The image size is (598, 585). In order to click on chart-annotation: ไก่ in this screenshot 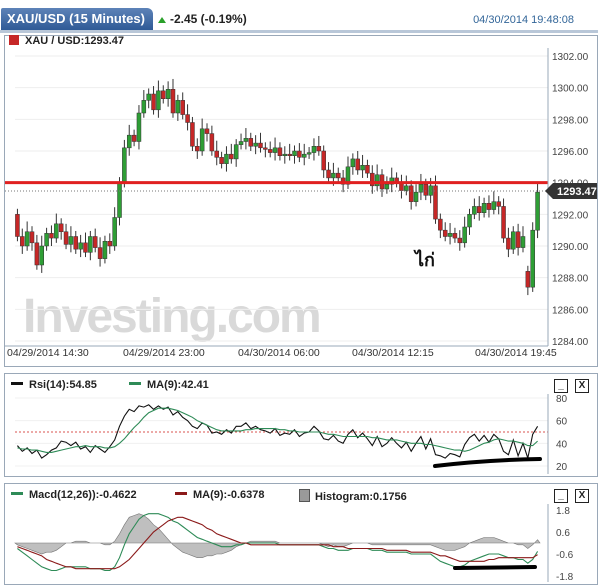, I will do `click(424, 259)`.